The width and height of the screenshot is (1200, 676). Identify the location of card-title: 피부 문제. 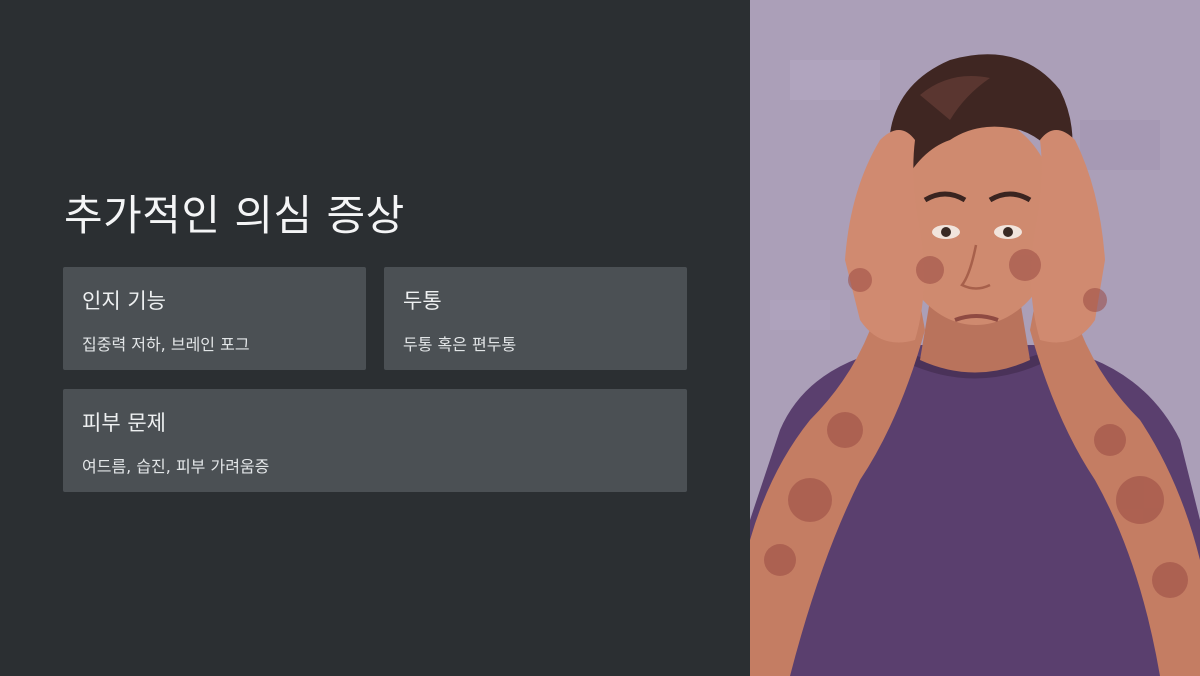
(124, 423).